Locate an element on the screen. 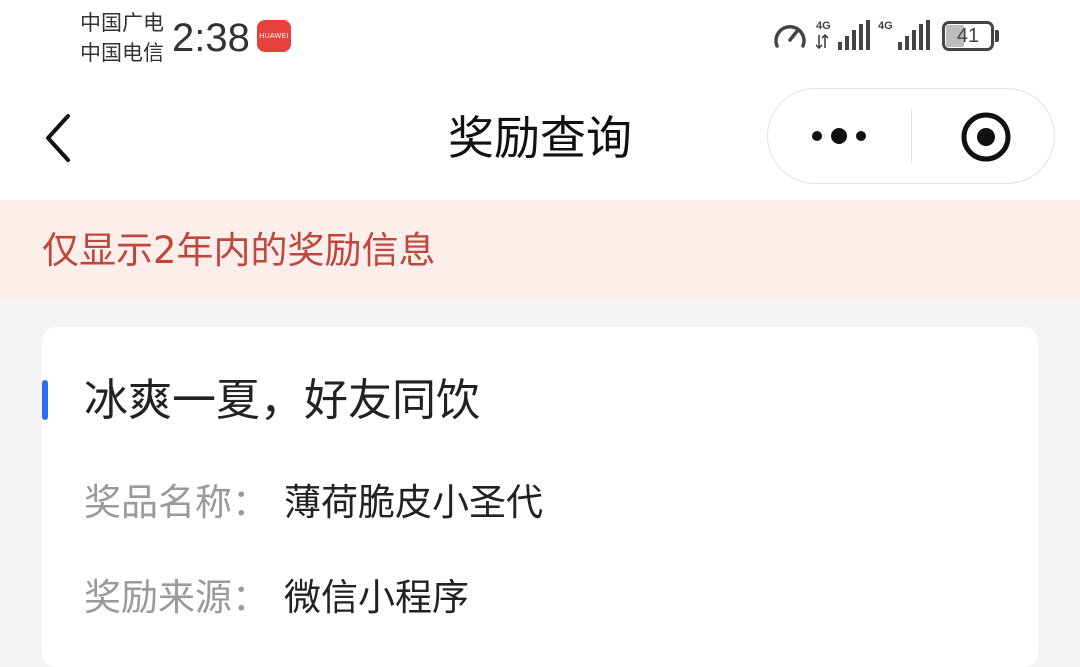  carrier-1: 中国广电 is located at coordinates (122, 23).